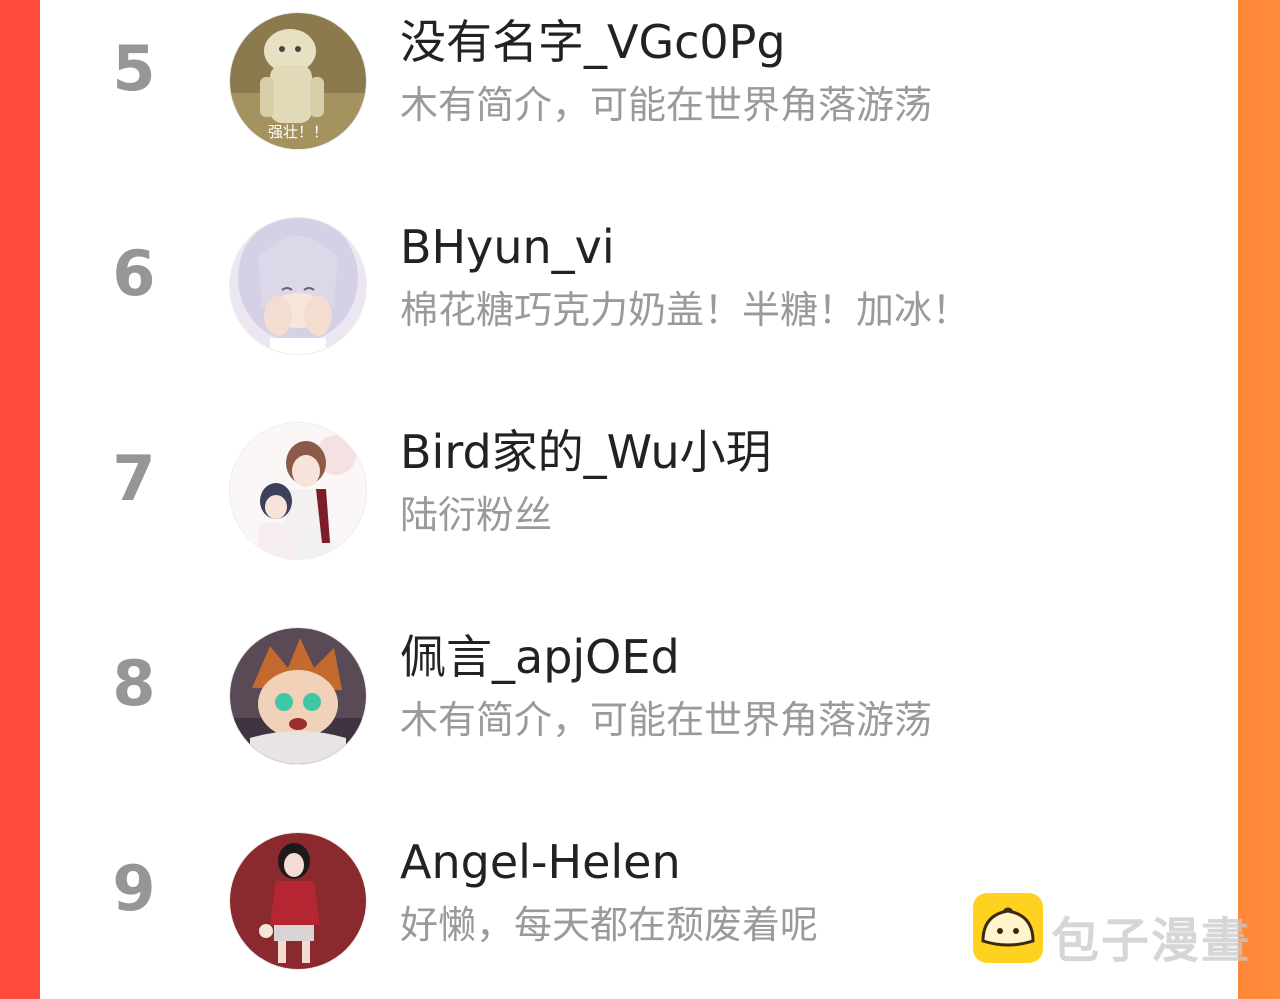 This screenshot has height=999, width=1280. I want to click on list-item: 5 强壮！！ 没有名字_VGc0Pg 木有简介，可能在世界角落游荡, so click(639, 75).